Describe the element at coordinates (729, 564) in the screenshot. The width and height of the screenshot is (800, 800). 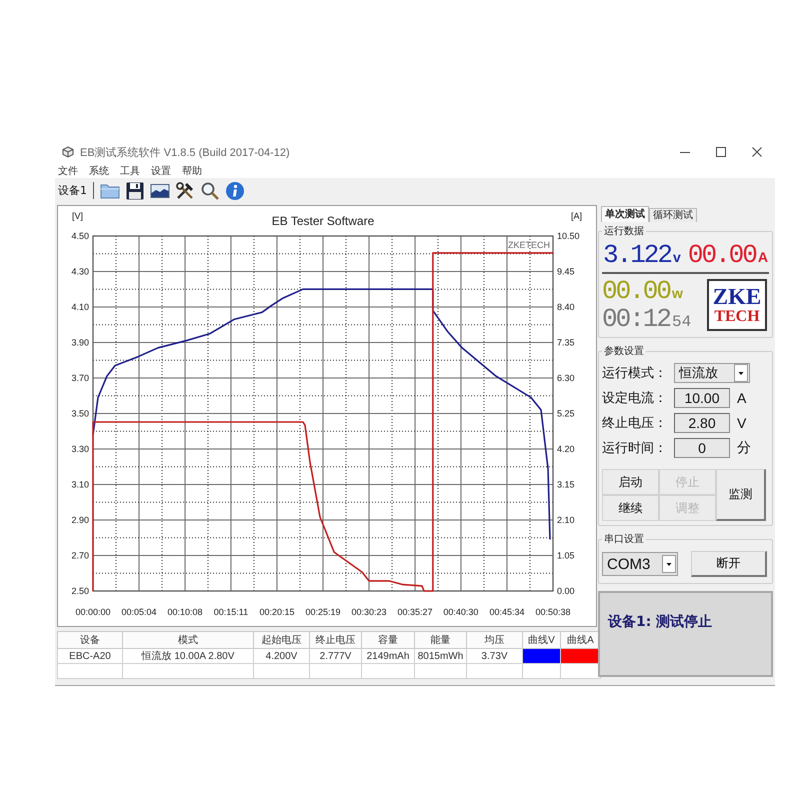
I see `disconnect-button: 断开` at that location.